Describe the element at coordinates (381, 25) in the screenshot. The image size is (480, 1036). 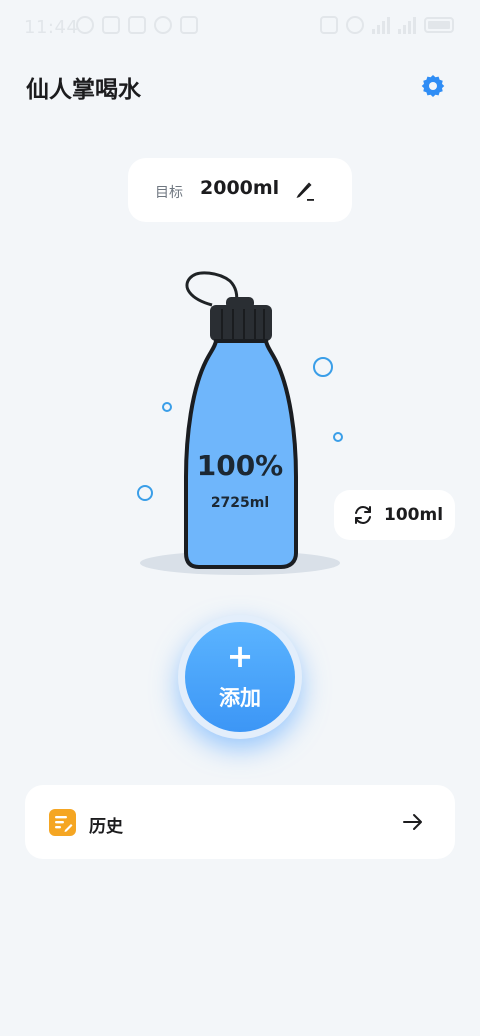
I see `signal-icon` at that location.